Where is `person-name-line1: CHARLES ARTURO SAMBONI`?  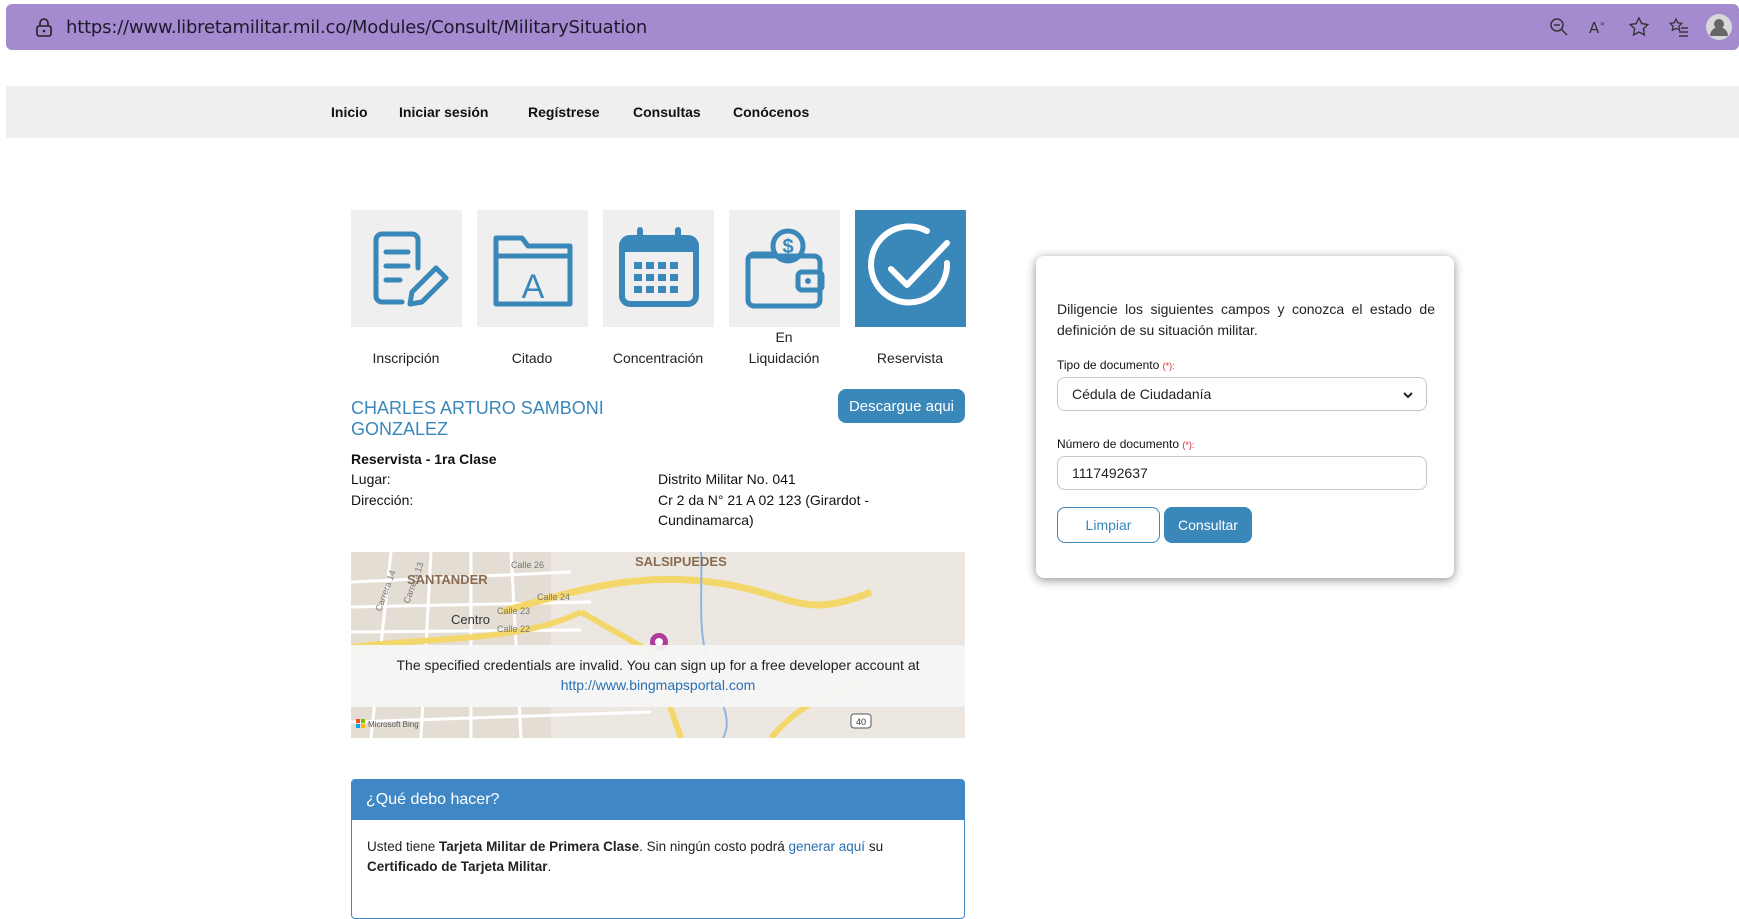
person-name-line1: CHARLES ARTURO SAMBONI is located at coordinates (477, 408).